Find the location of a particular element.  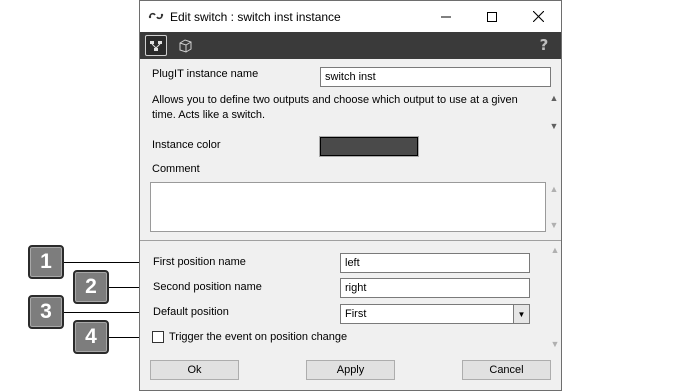

diagram-icon is located at coordinates (156, 45).